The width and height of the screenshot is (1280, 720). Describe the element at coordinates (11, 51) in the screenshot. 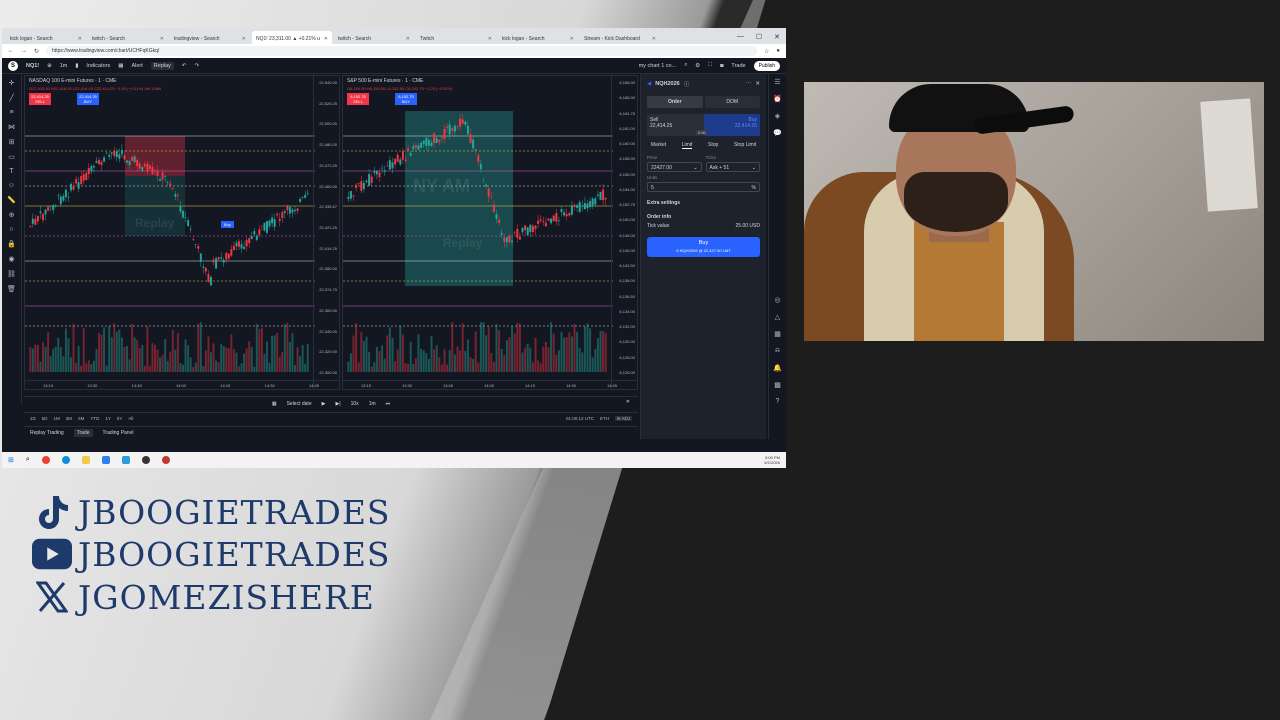

I see `back-icon: ←` at that location.